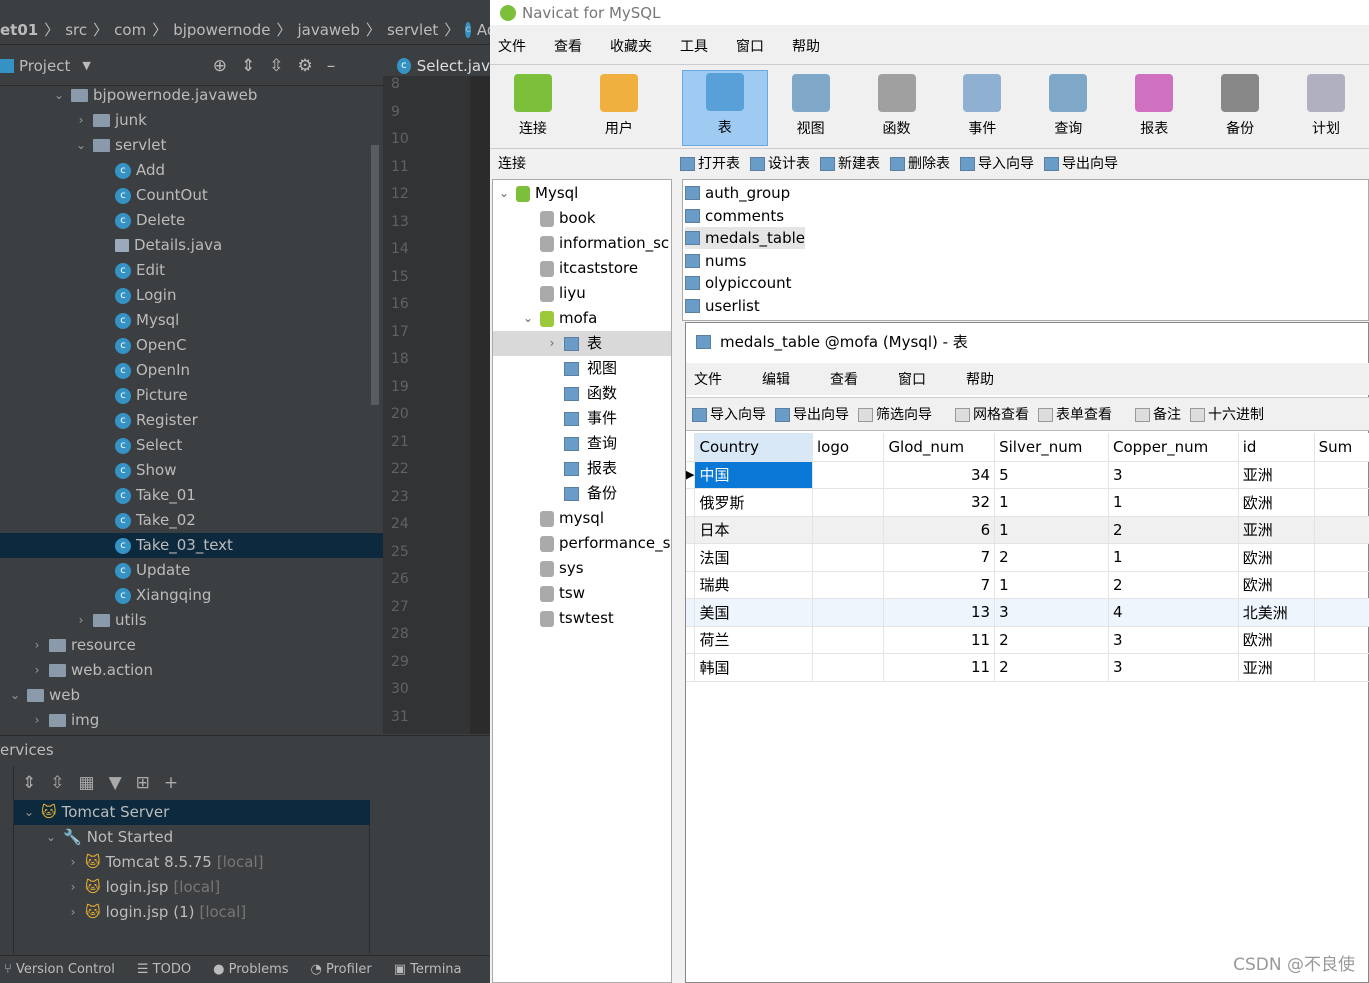  I want to click on tree-item: c Xiangqing, so click(191, 595).